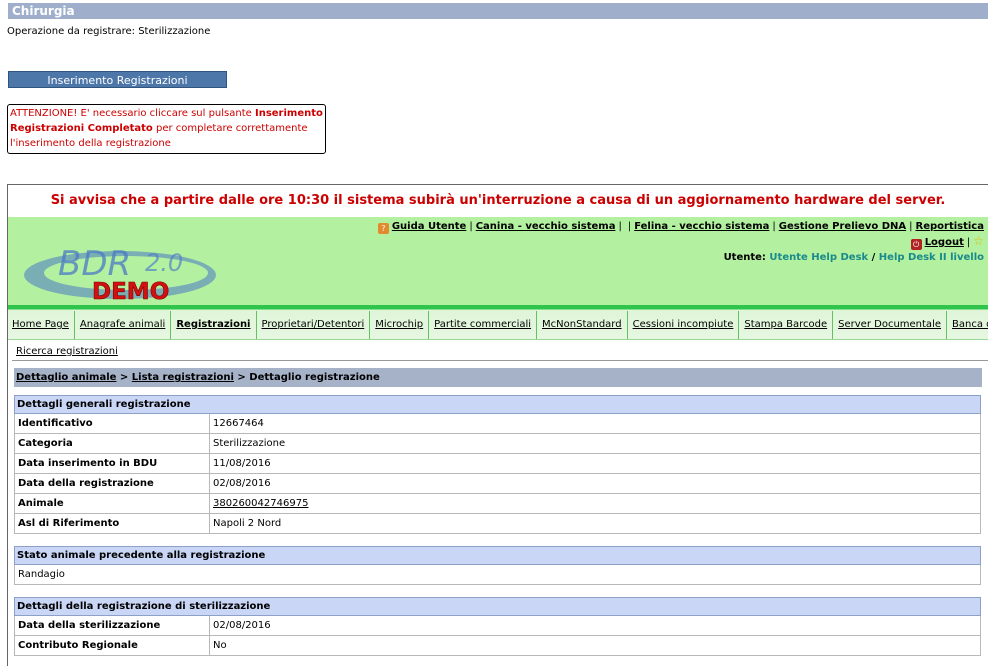  I want to click on logout-icon: ⏻, so click(916, 244).